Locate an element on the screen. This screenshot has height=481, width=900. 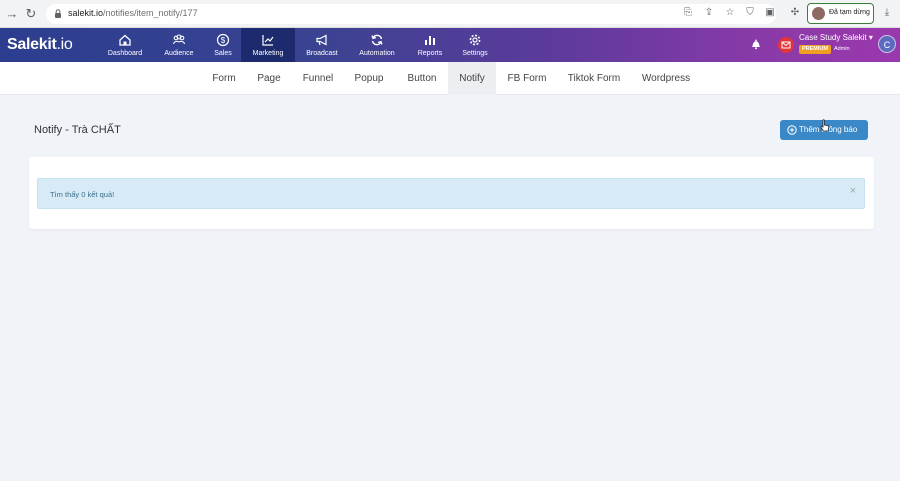
star-icon: ☆ is located at coordinates (730, 13).